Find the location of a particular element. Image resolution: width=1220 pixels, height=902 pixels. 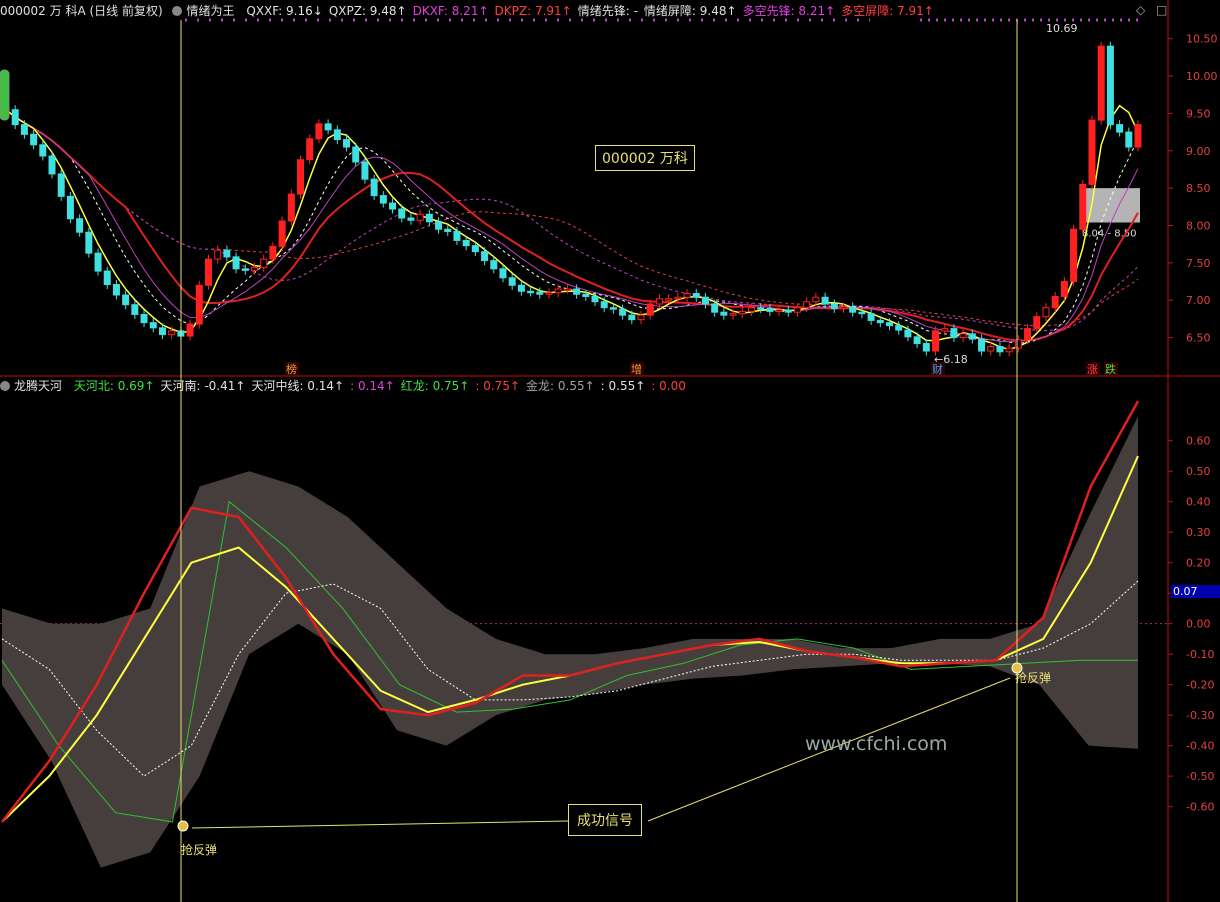

scroll-handle is located at coordinates (5, 95).